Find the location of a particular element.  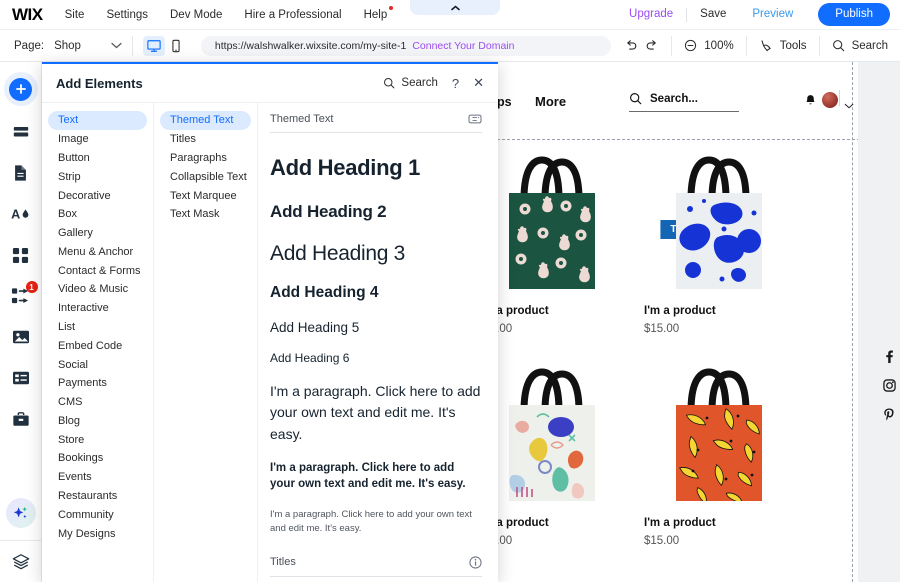

pinterest-icon is located at coordinates (889, 417).